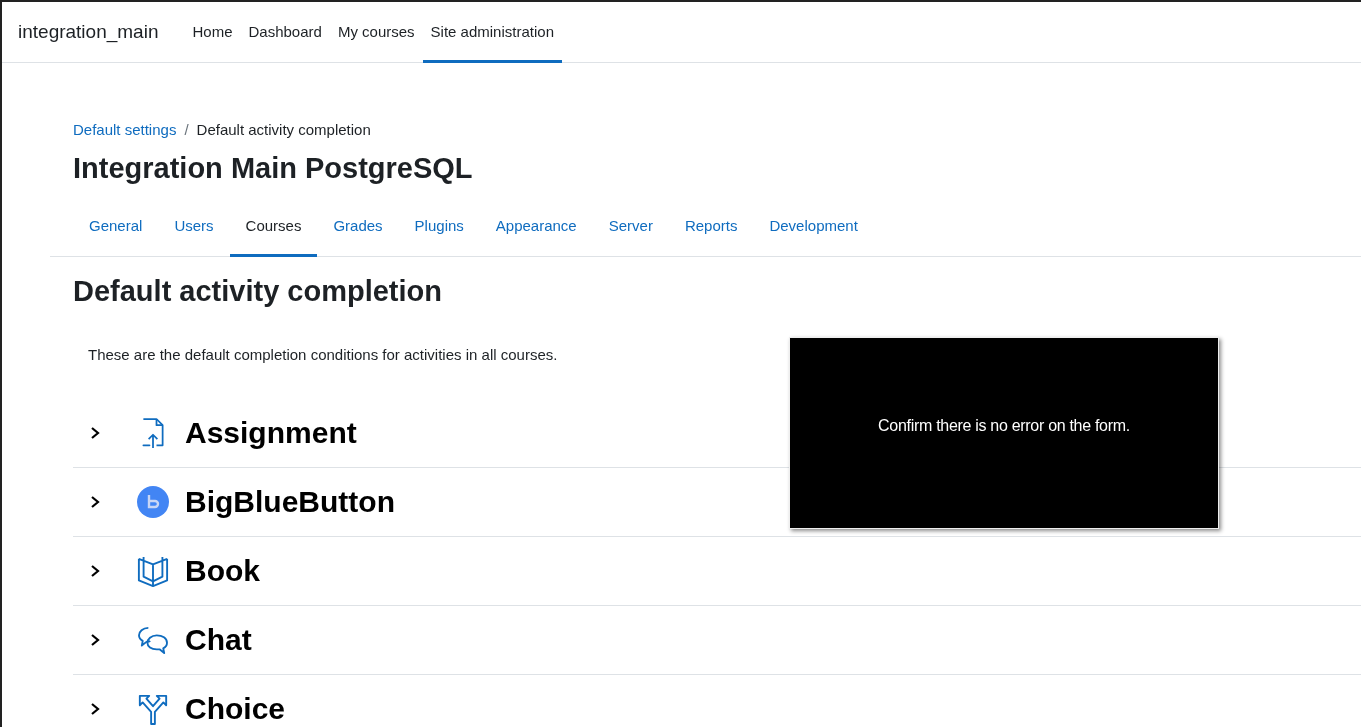 The height and width of the screenshot is (727, 1361). Describe the element at coordinates (258, 291) in the screenshot. I see `section-heading: Default activity completion` at that location.